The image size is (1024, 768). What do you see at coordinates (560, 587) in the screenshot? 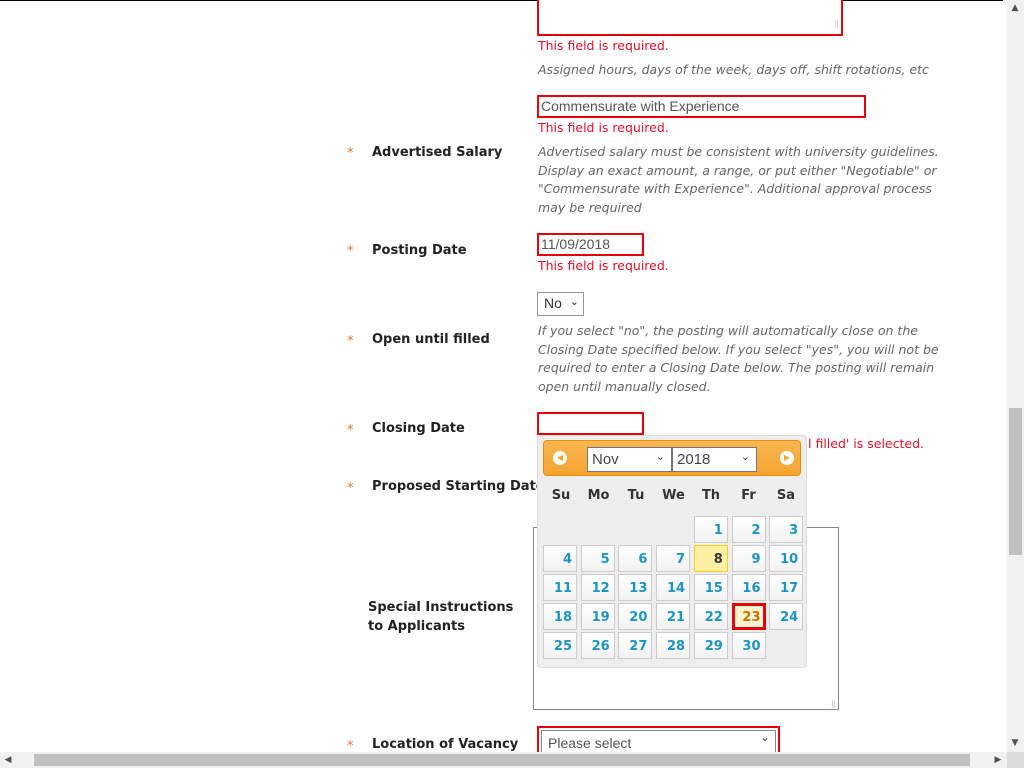
I see `day-cell-11: 11` at bounding box center [560, 587].